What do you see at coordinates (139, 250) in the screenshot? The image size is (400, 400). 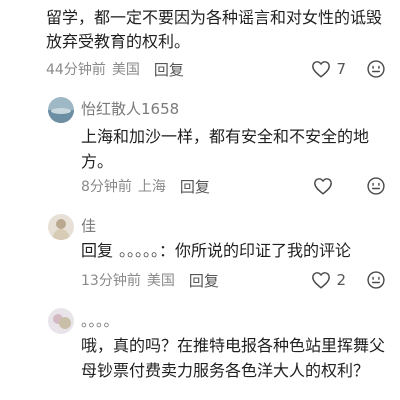 I see `reply-target-username: 。。。。。` at bounding box center [139, 250].